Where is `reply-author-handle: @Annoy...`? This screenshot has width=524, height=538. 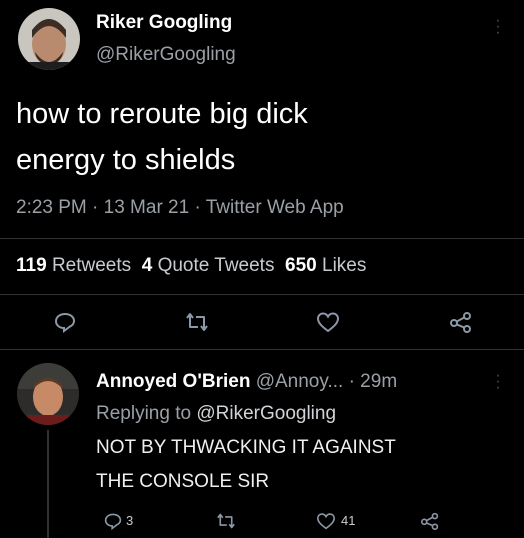
reply-author-handle: @Annoy... is located at coordinates (300, 381).